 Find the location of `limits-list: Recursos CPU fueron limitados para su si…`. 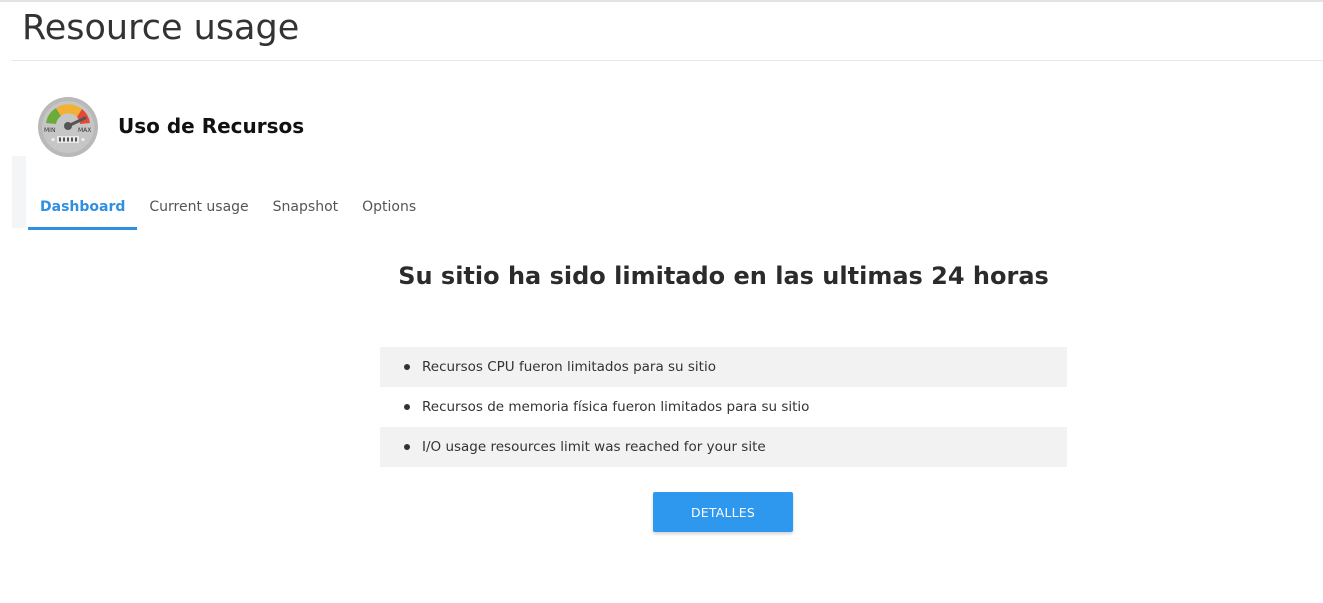

limits-list: Recursos CPU fueron limitados para su si… is located at coordinates (723, 407).